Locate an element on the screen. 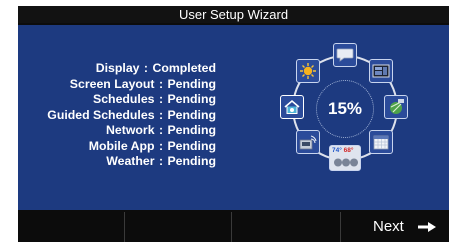 This screenshot has width=449, height=247. step-label: Display is located at coordinates (117, 68).